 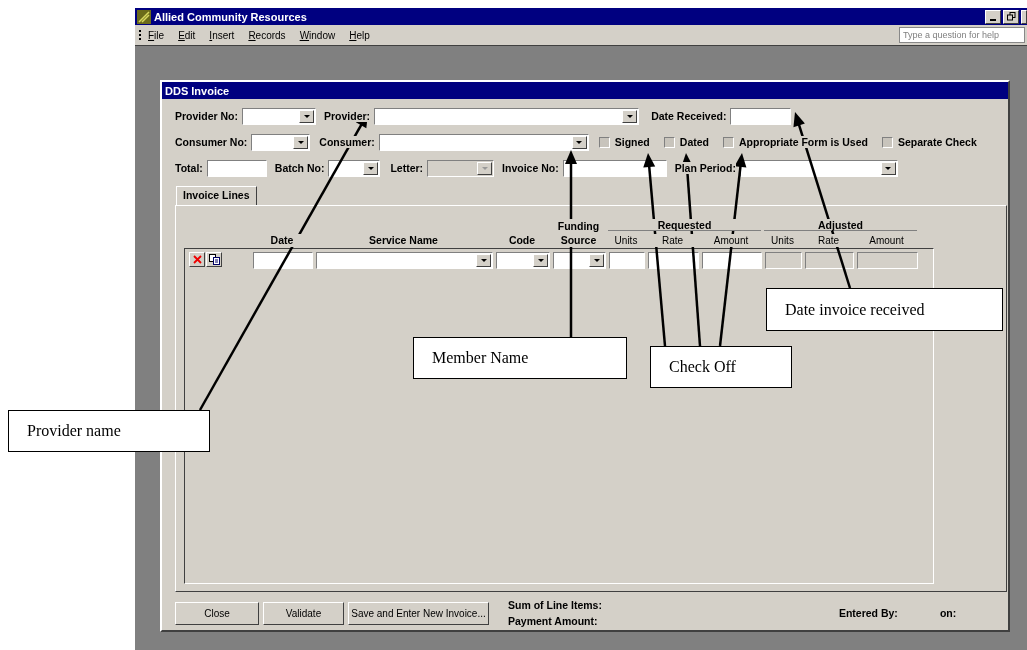 I want to click on menu-item: Help, so click(x=359, y=35).